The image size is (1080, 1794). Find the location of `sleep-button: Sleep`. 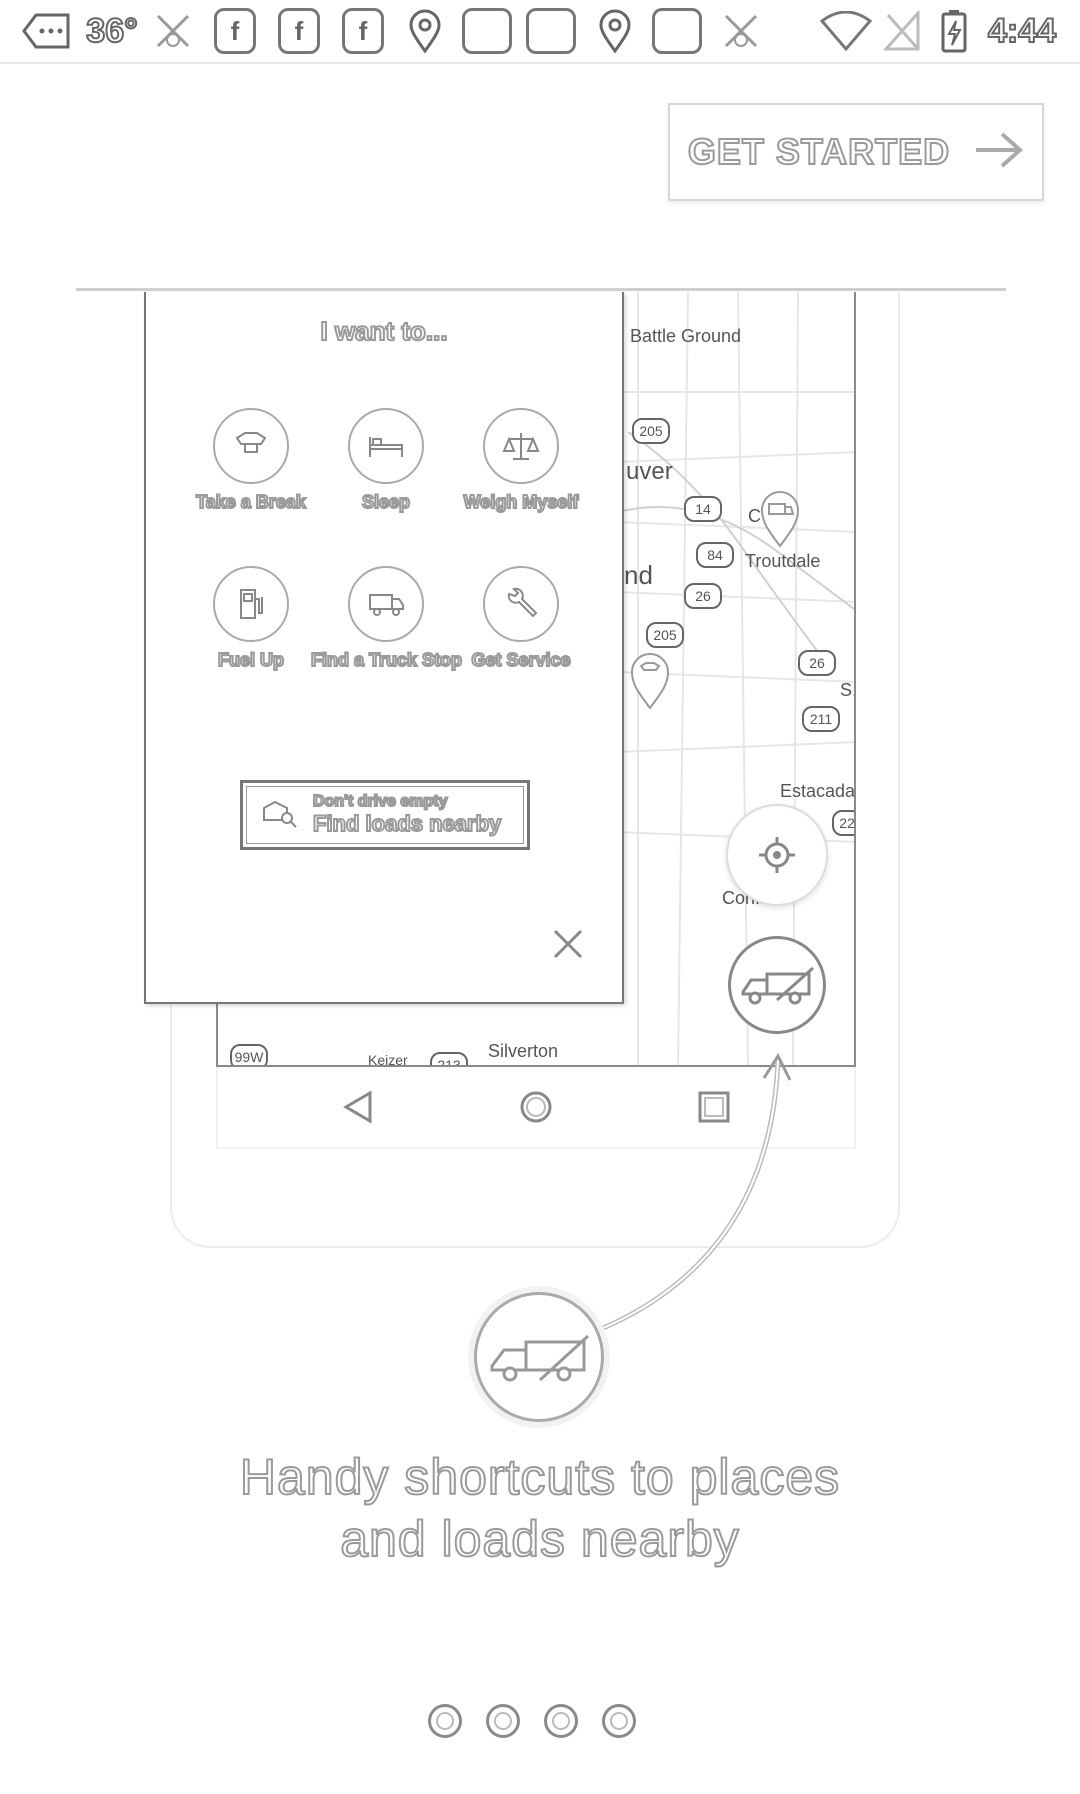

sleep-button: Sleep is located at coordinates (386, 460).